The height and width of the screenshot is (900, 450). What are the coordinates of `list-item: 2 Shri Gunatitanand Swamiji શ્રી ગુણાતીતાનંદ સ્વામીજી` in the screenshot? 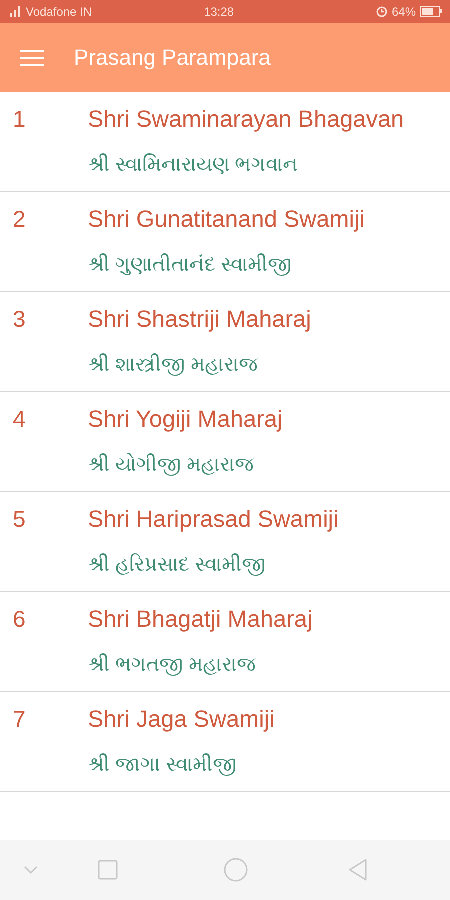 It's located at (225, 242).